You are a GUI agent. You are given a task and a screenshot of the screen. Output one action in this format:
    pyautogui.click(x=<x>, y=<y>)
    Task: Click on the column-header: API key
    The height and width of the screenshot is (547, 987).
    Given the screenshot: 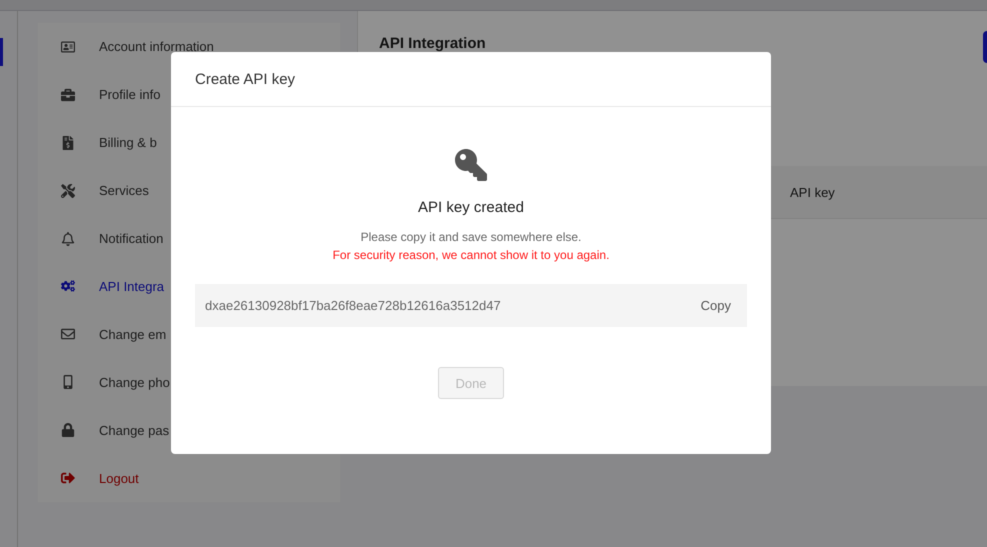 What is the action you would take?
    pyautogui.click(x=812, y=192)
    